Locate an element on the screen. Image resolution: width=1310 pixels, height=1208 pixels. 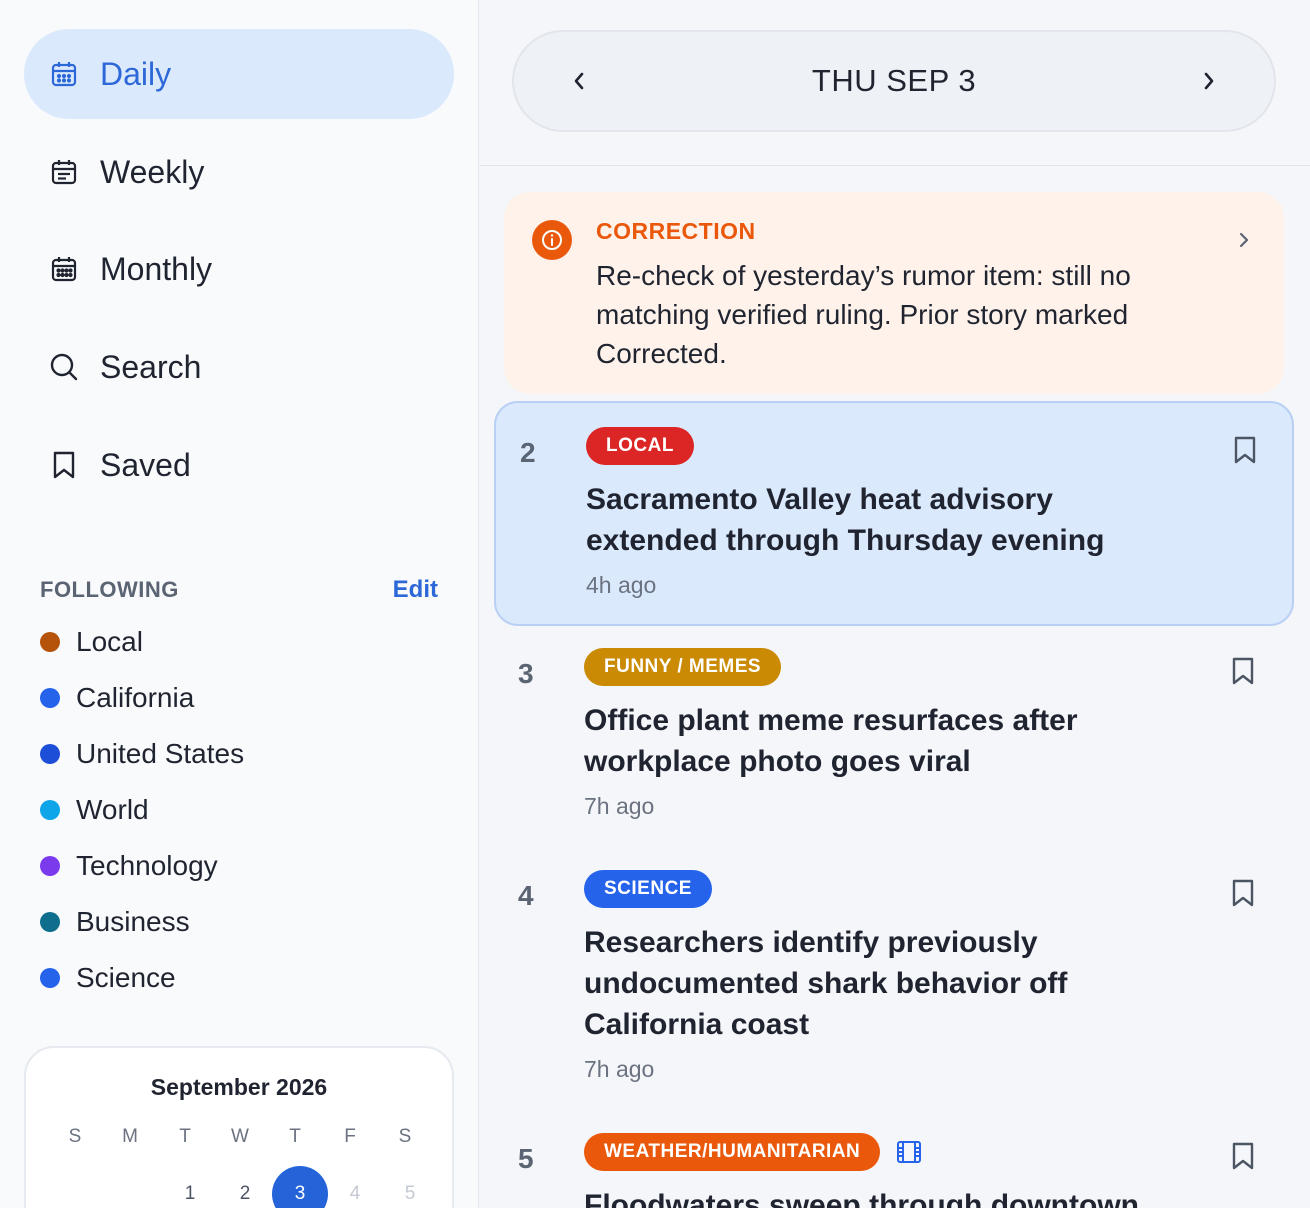
calendar-day: 5 is located at coordinates (410, 1187).